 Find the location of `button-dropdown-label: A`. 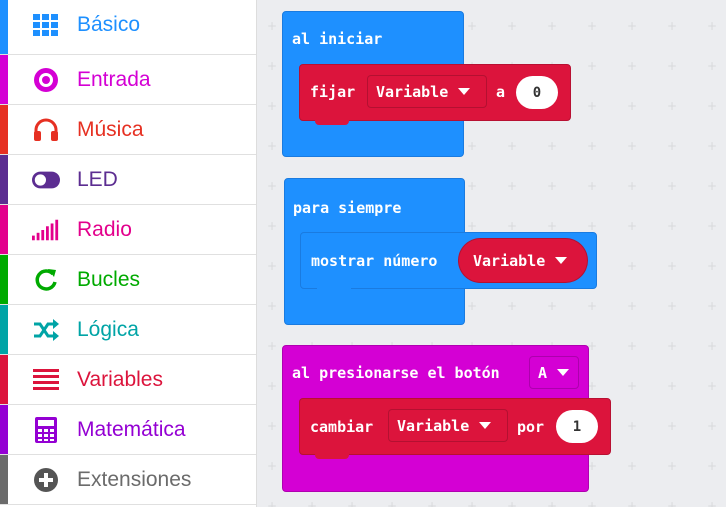

button-dropdown-label: A is located at coordinates (543, 372).